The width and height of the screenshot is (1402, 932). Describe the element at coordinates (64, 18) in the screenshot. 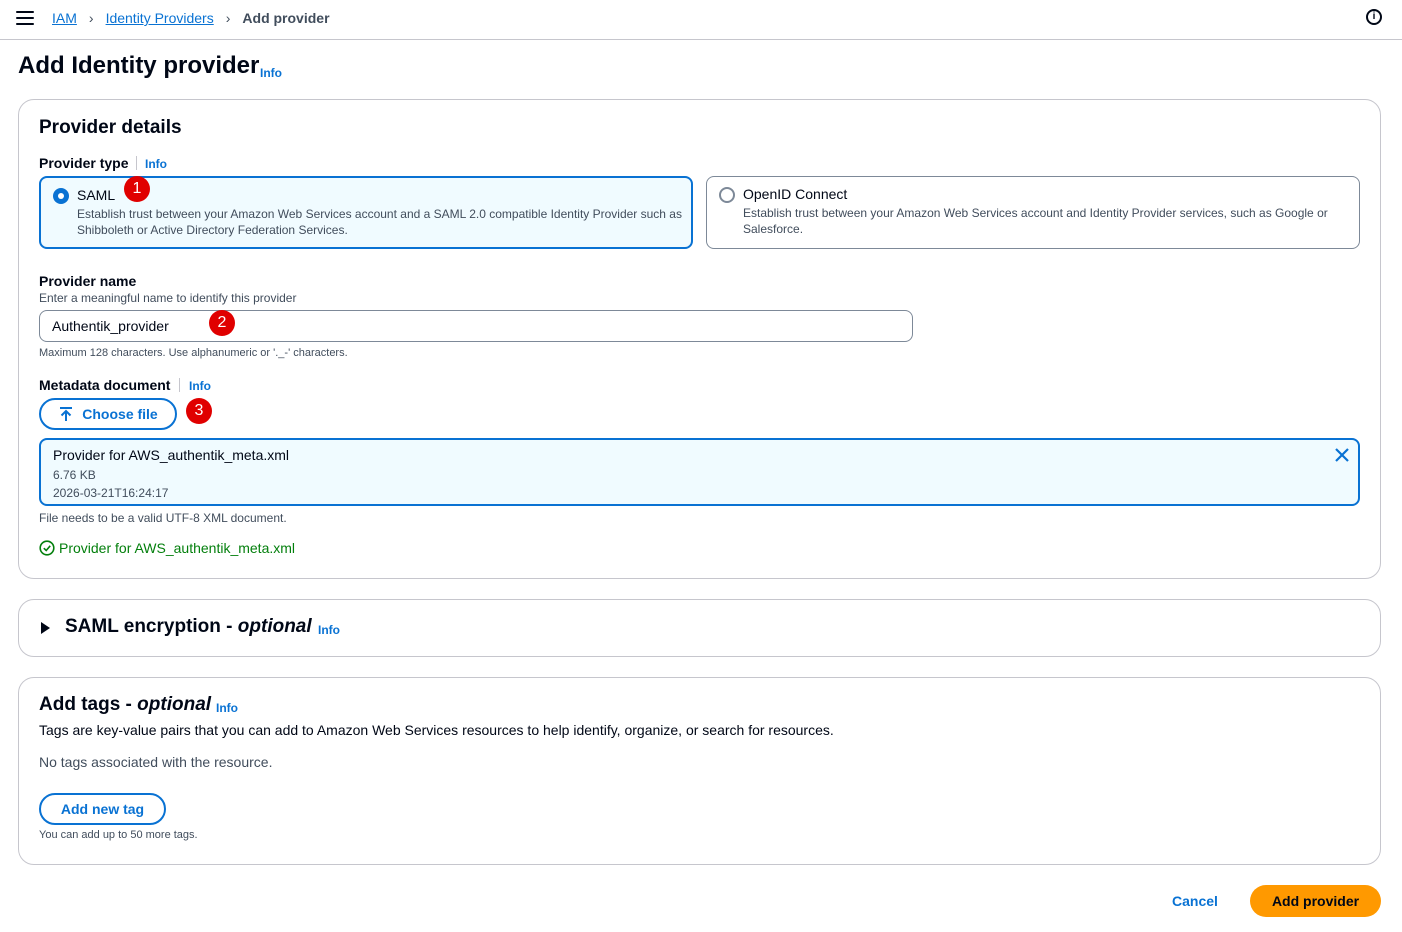

I see `breadcrumb-iam: IAM` at that location.